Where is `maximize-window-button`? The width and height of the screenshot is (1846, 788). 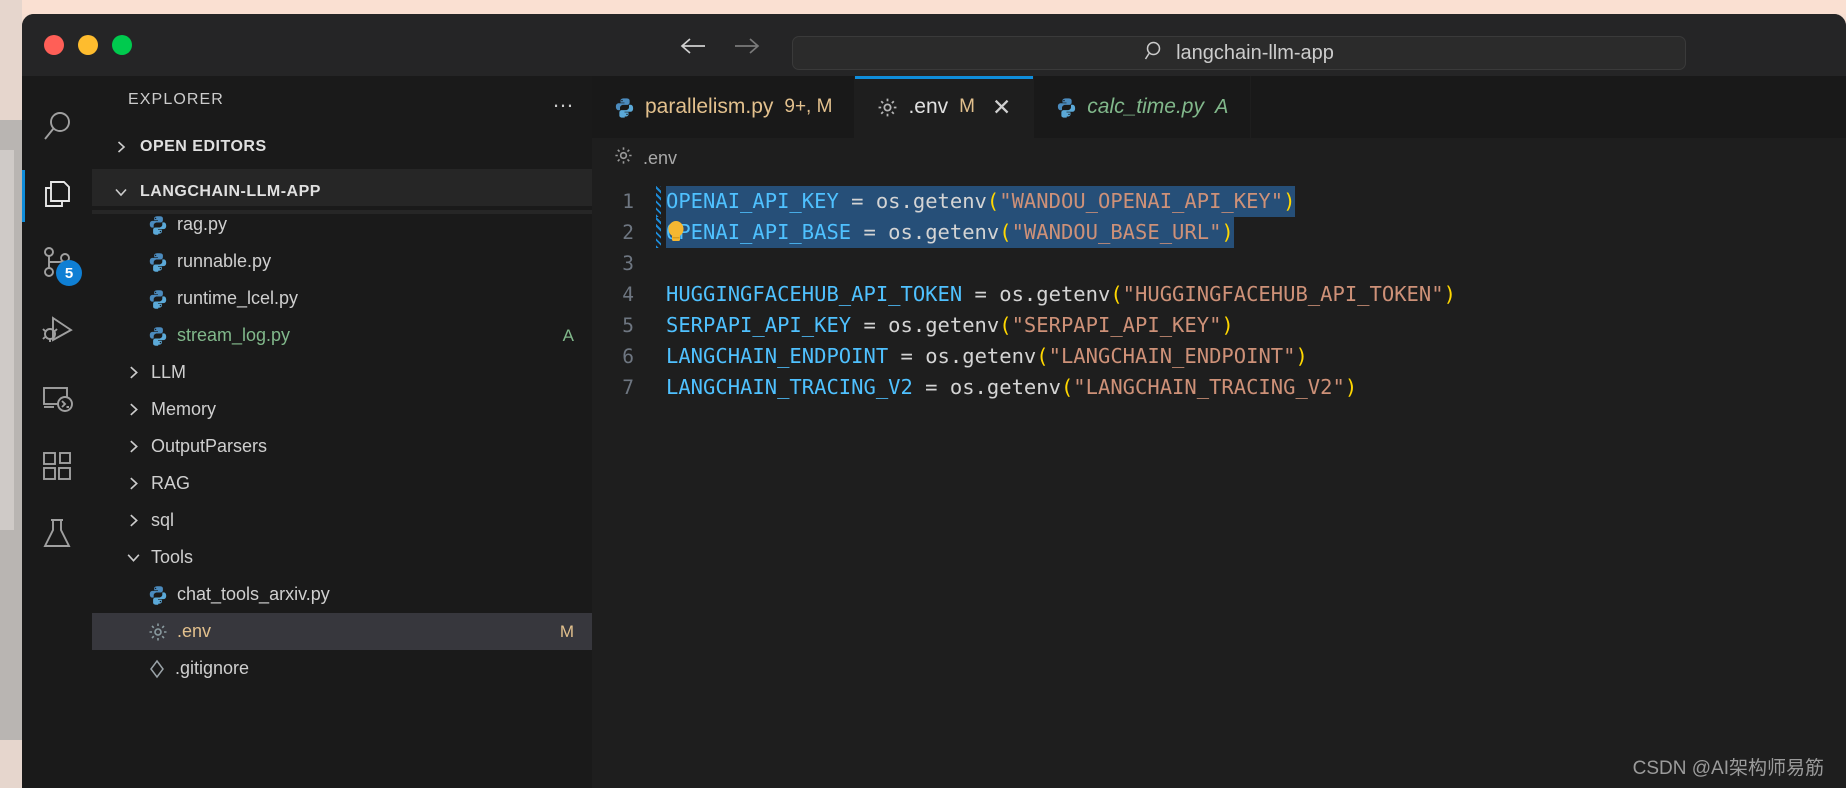 maximize-window-button is located at coordinates (122, 45).